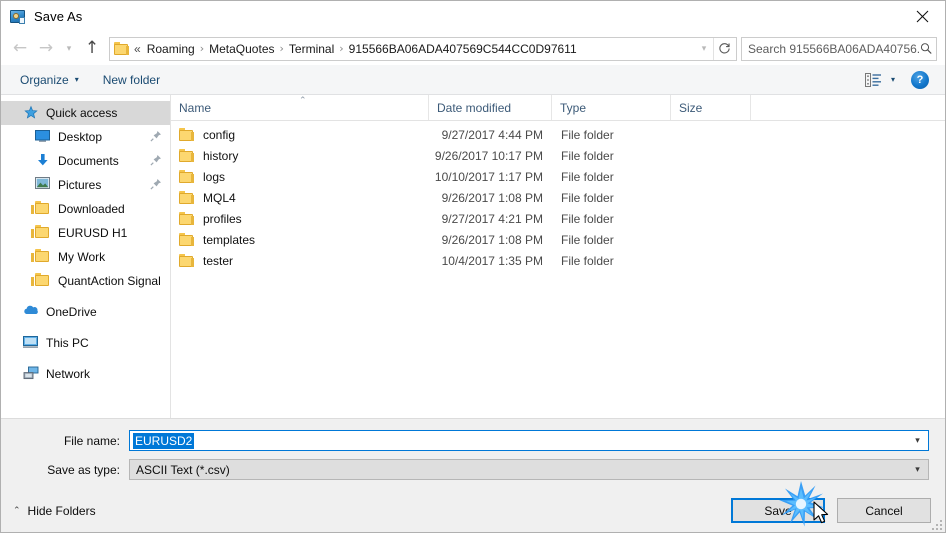 This screenshot has height=533, width=946. Describe the element at coordinates (920, 79) in the screenshot. I see `help-button: ?` at that location.